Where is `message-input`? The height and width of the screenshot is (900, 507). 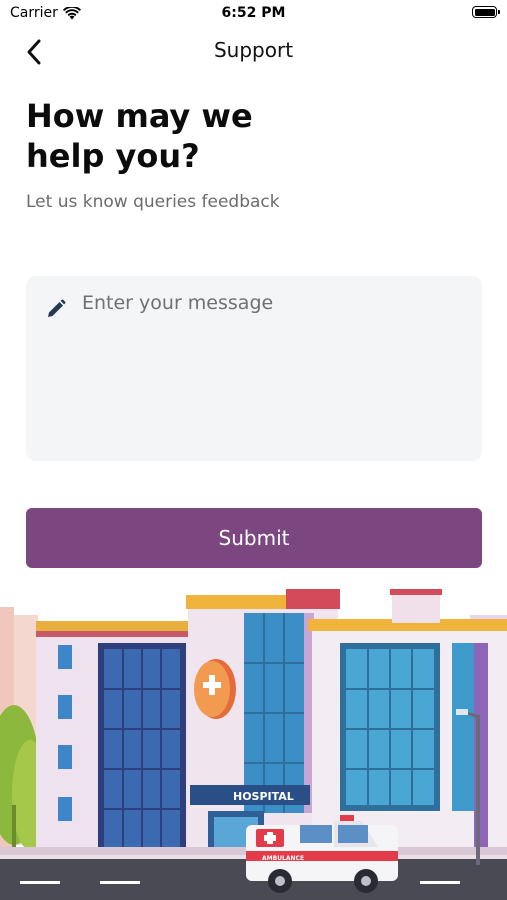 message-input is located at coordinates (272, 367).